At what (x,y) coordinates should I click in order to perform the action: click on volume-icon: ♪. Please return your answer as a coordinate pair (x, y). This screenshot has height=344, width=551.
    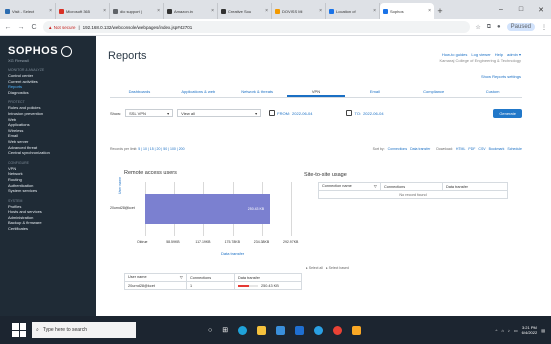
    Looking at the image, I should click on (509, 330).